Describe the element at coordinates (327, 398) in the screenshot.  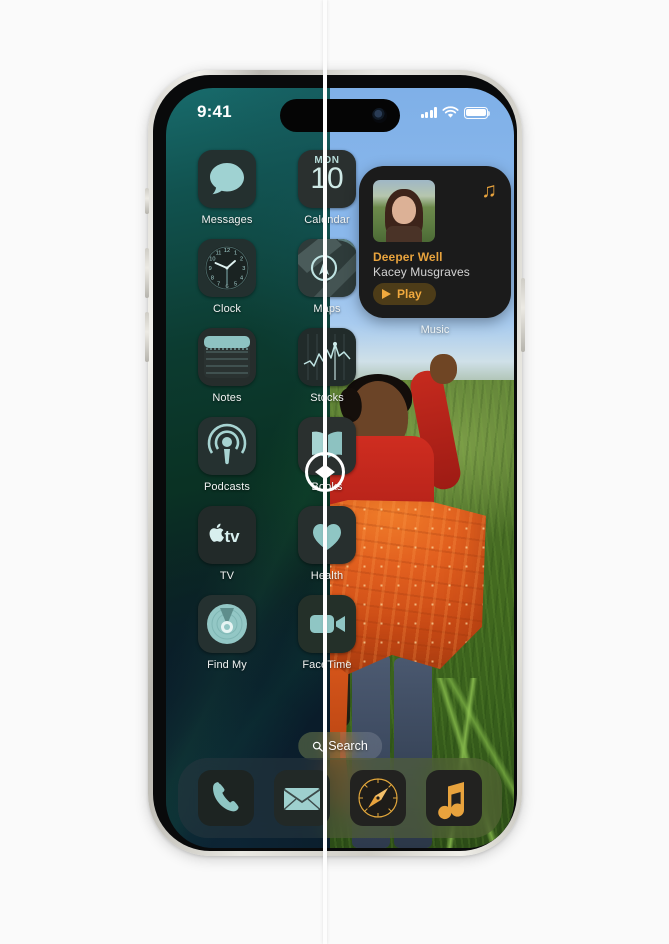
I see `app-label: Stocks` at that location.